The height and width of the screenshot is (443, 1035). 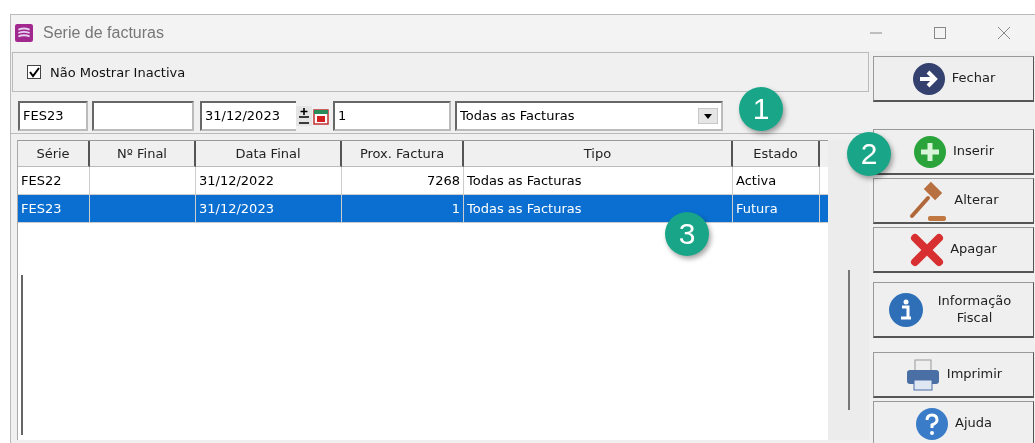 What do you see at coordinates (776, 180) in the screenshot?
I see `table-cell: Activa` at bounding box center [776, 180].